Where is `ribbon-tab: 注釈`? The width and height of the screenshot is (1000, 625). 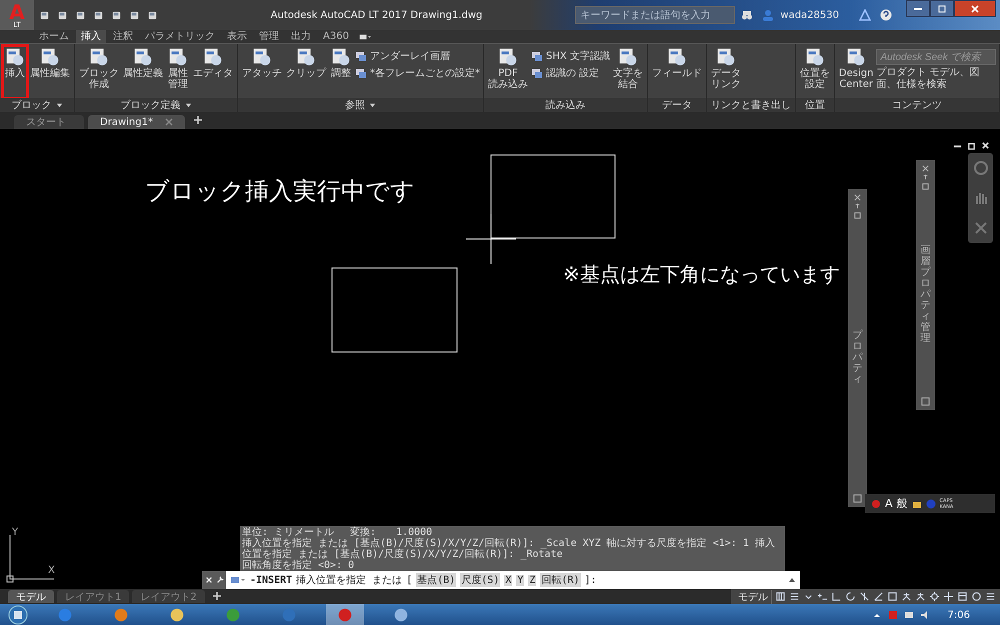 ribbon-tab: 注釈 is located at coordinates (123, 36).